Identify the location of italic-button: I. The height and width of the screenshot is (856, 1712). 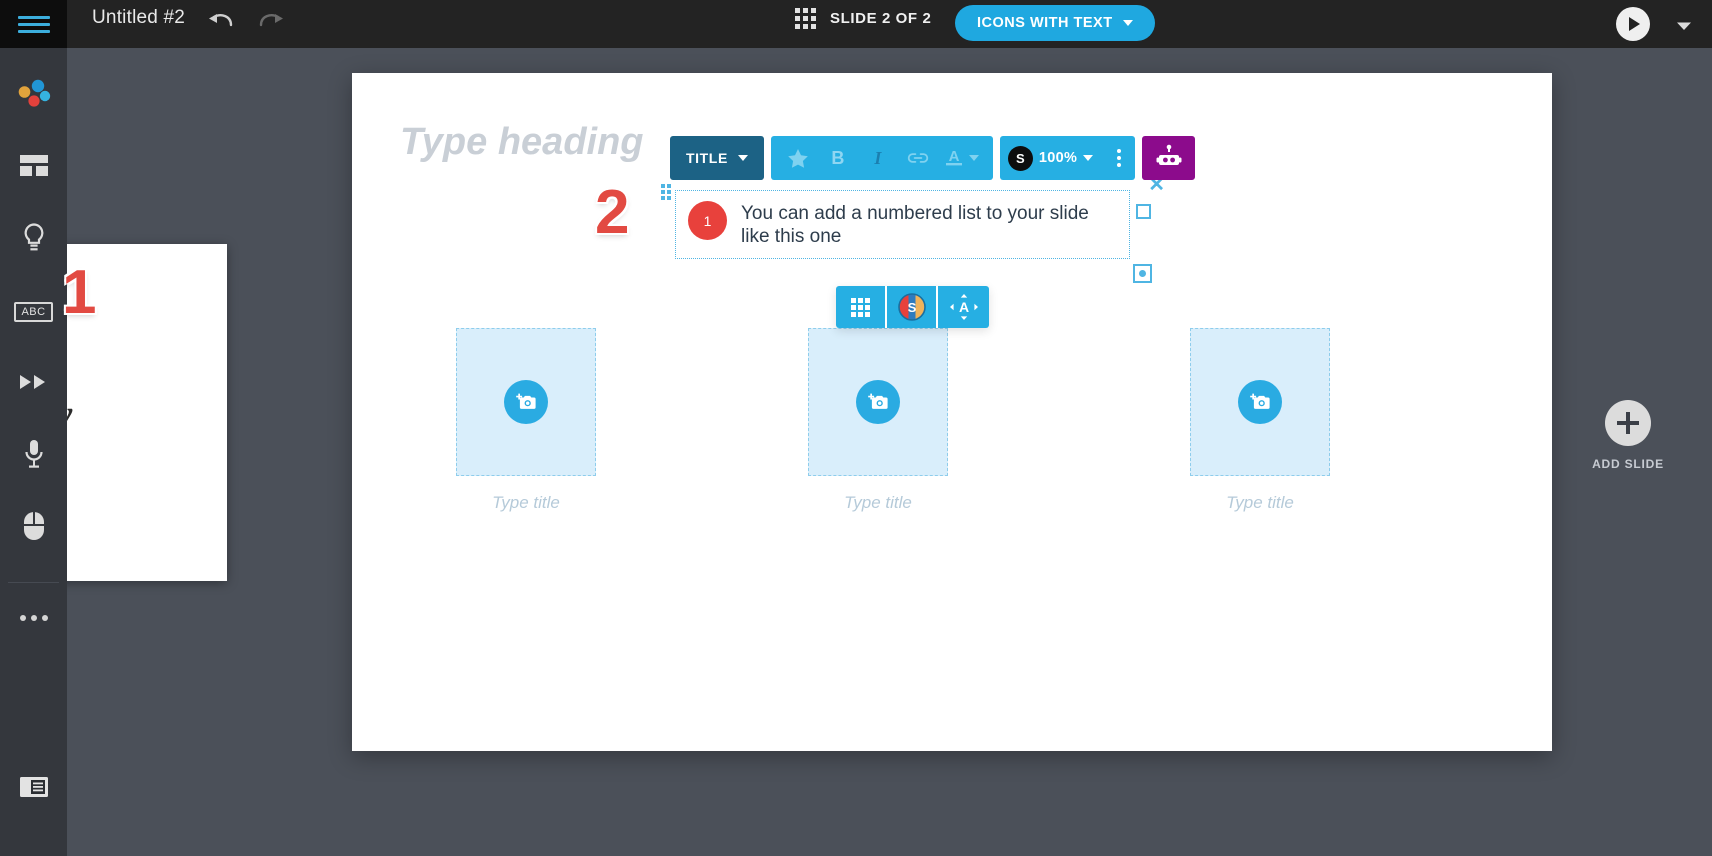
(878, 158).